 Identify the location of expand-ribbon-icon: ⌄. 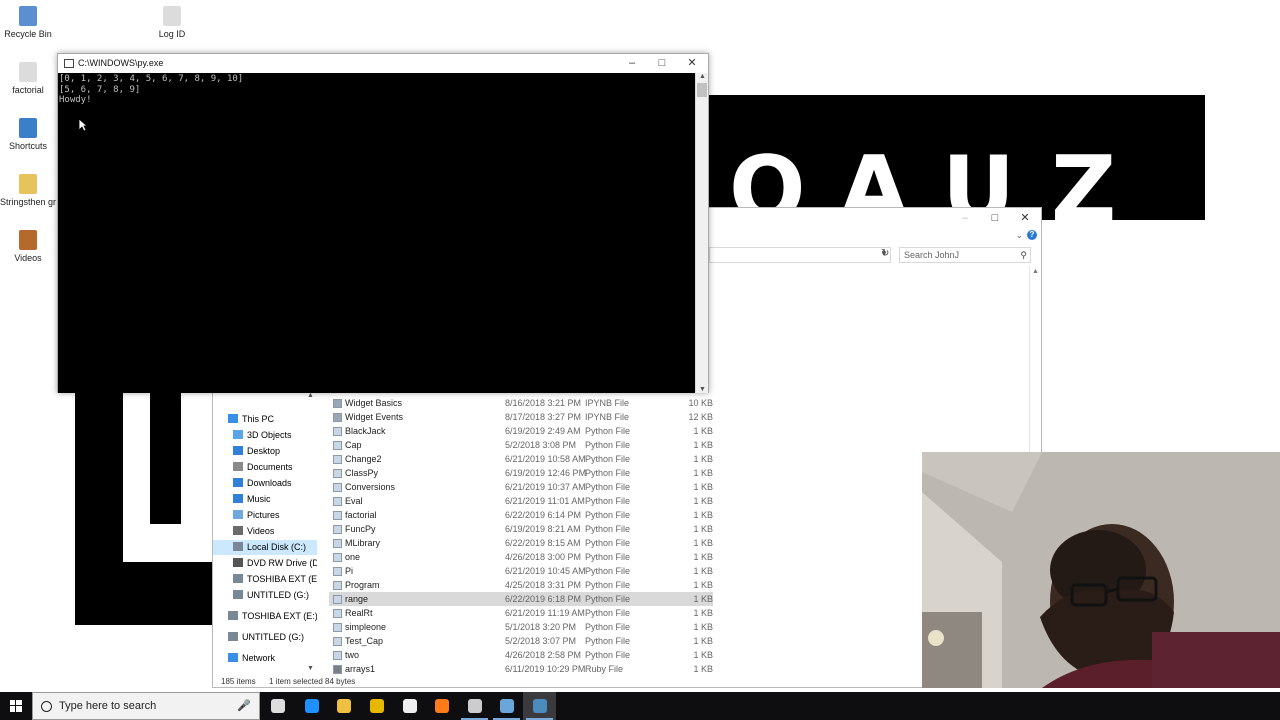
(1019, 235).